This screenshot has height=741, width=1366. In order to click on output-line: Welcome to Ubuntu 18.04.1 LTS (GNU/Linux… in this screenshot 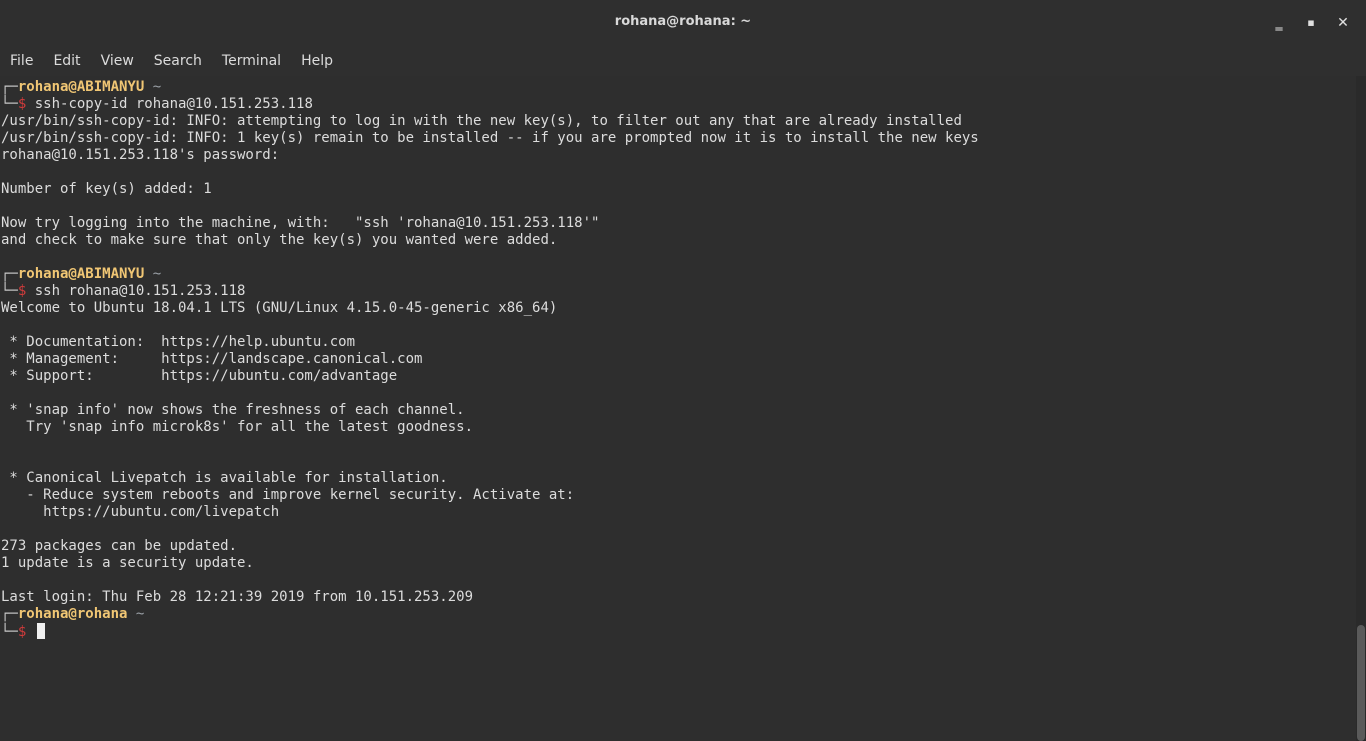, I will do `click(279, 308)`.